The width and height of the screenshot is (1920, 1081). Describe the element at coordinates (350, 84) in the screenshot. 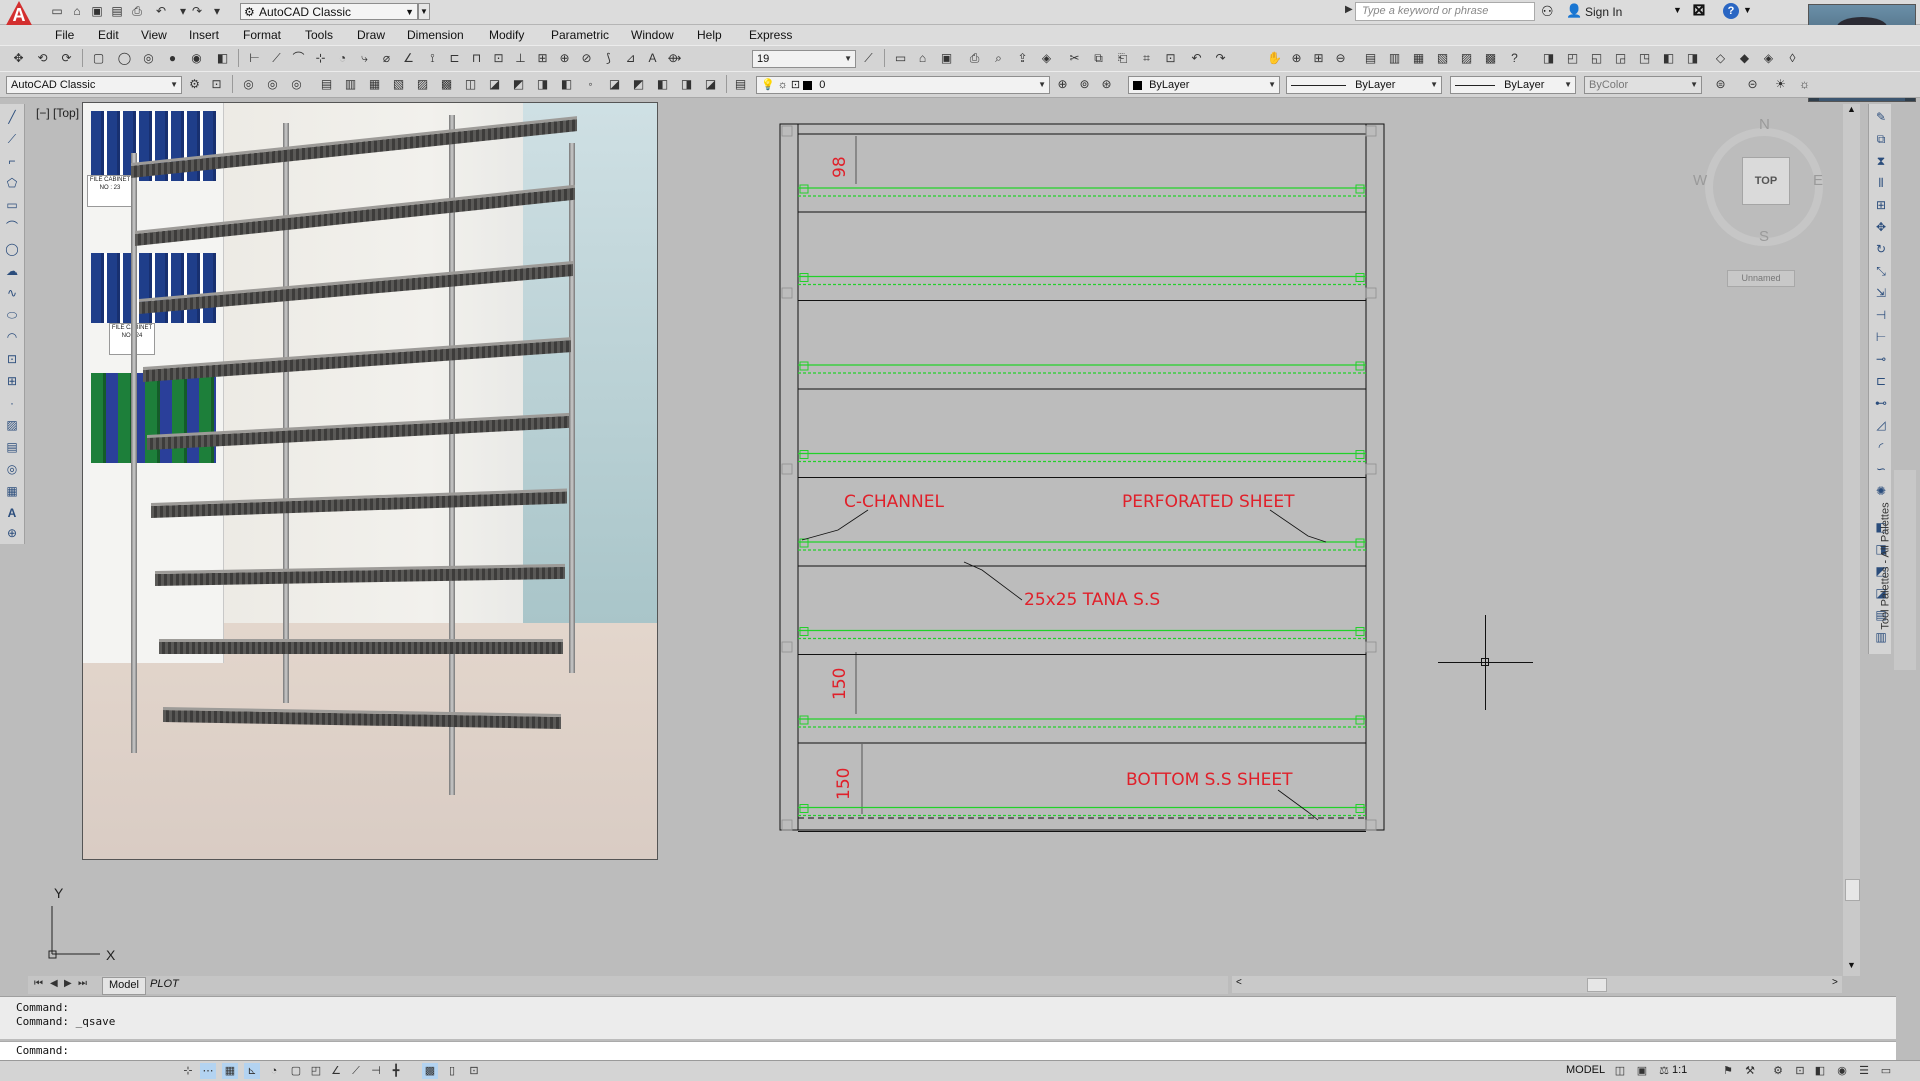

I see `layer-state-icon: ▥` at that location.